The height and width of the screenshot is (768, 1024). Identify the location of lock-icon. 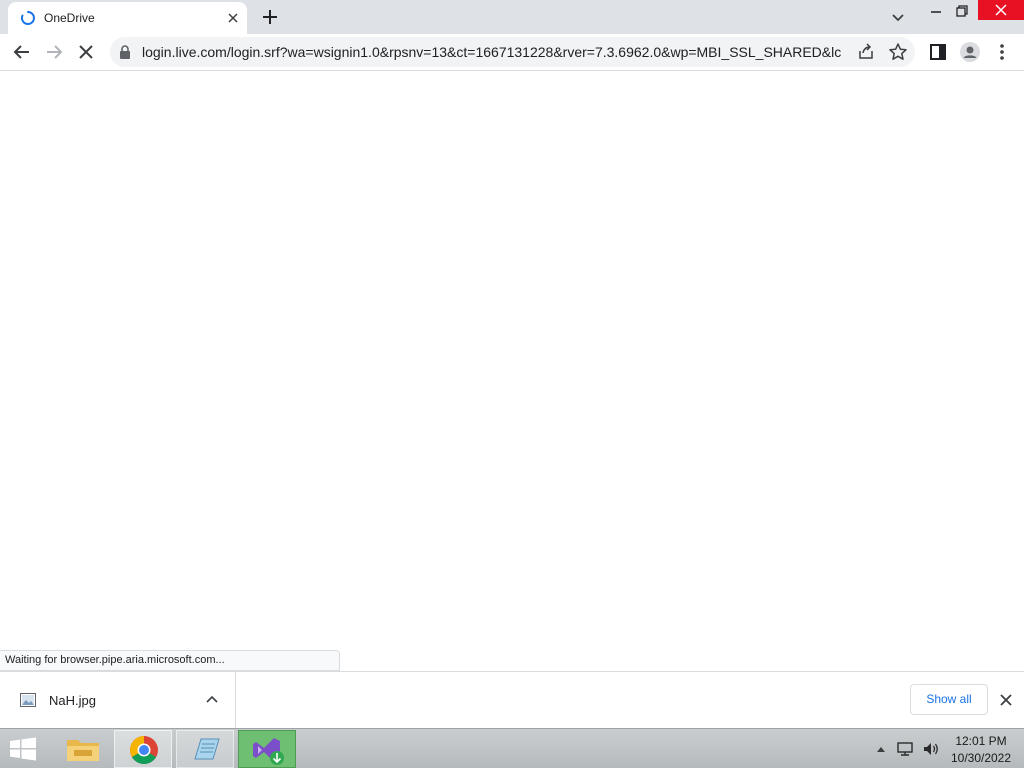
(125, 52).